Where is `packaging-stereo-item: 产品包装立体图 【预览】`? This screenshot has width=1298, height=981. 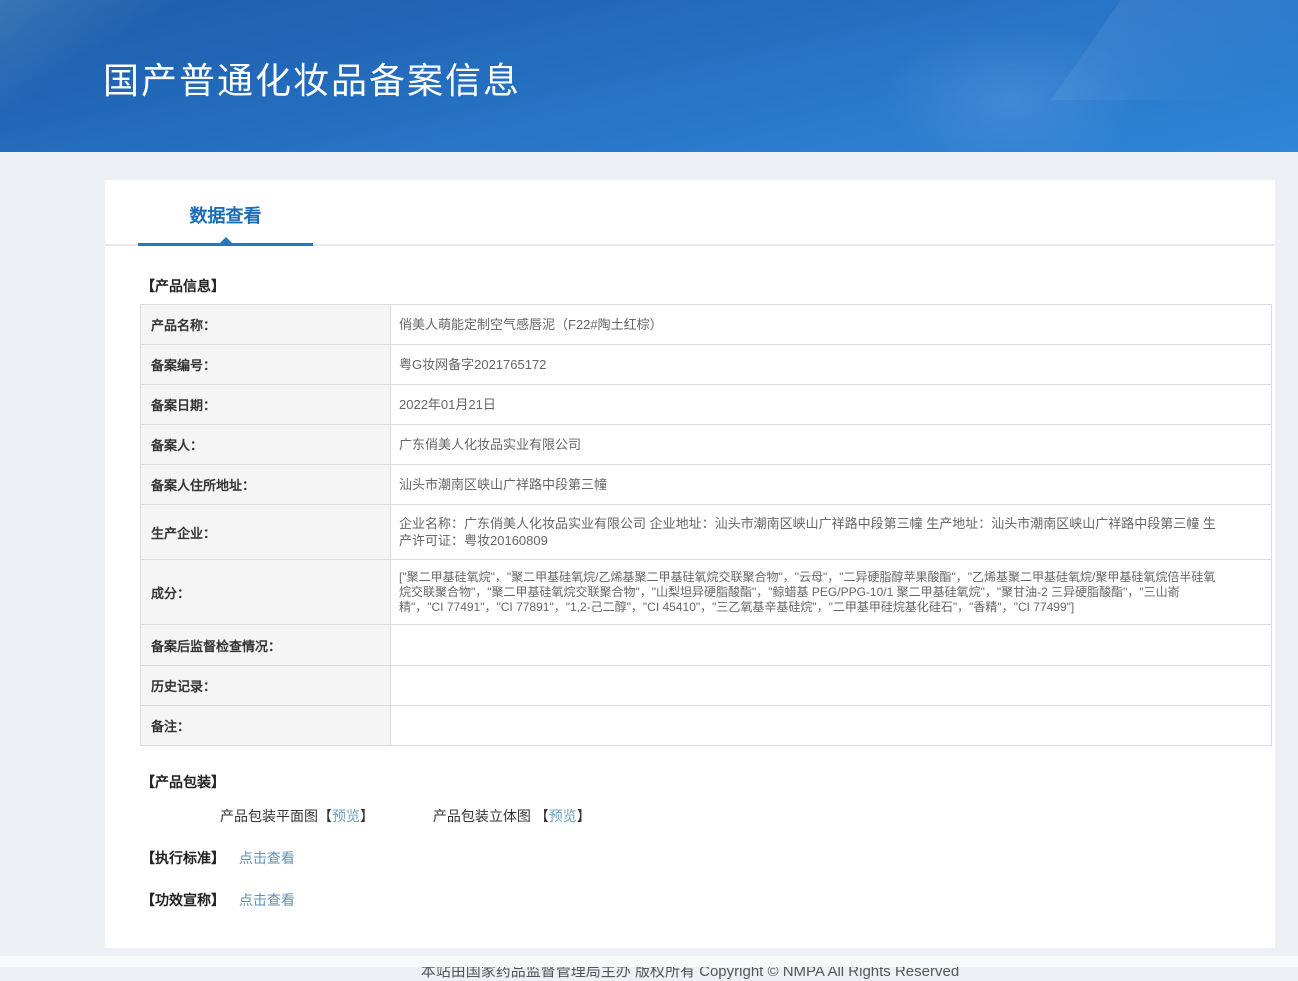 packaging-stereo-item: 产品包装立体图 【预览】 is located at coordinates (512, 816).